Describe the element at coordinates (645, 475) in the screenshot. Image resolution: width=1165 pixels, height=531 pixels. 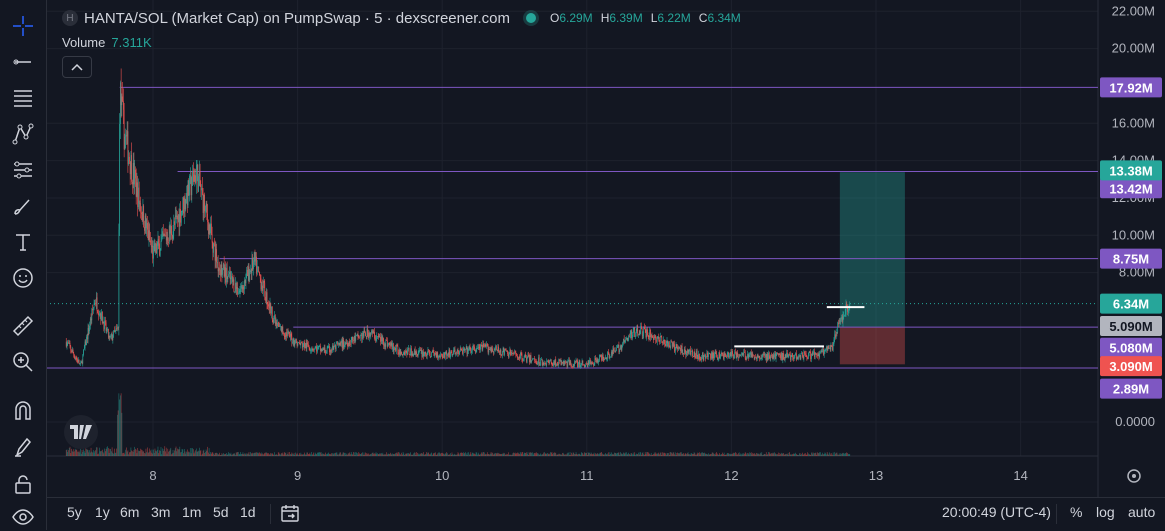
I see `time-axis: 8 9 10 11 12 13 14` at that location.